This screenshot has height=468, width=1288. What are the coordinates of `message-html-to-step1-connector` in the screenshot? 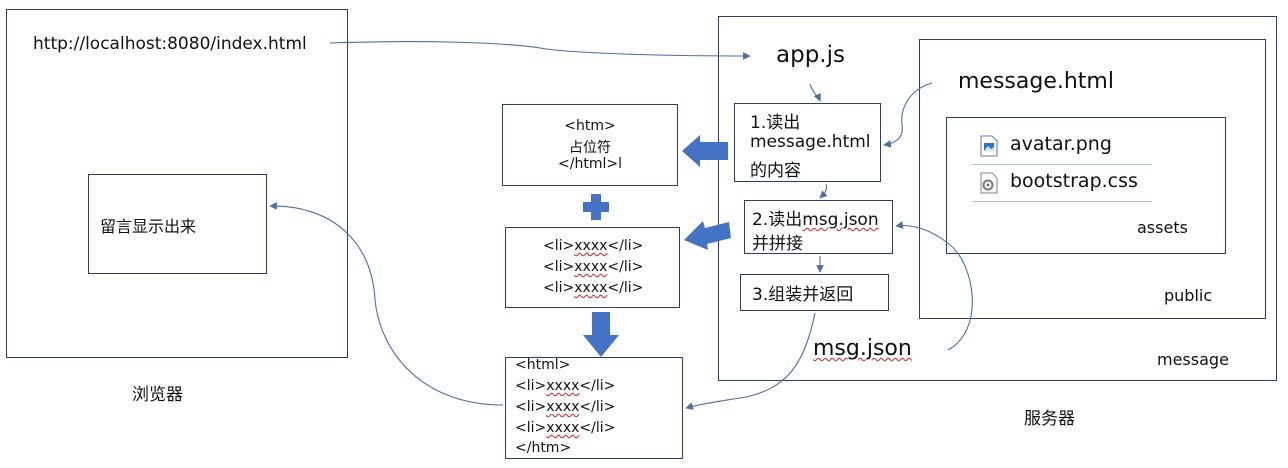 It's located at (908, 115).